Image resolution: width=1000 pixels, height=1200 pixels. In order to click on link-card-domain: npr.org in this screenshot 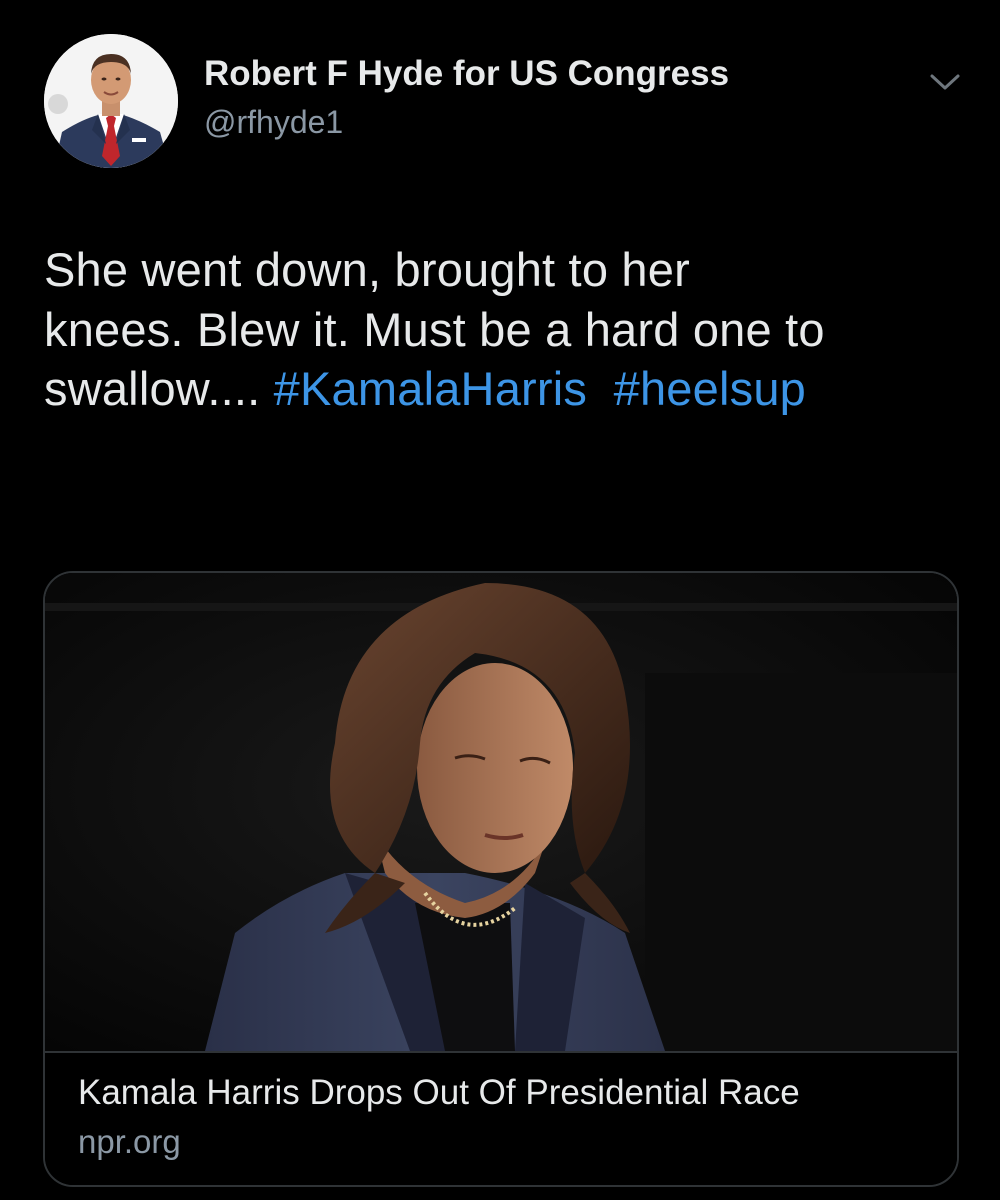, I will do `click(129, 1141)`.